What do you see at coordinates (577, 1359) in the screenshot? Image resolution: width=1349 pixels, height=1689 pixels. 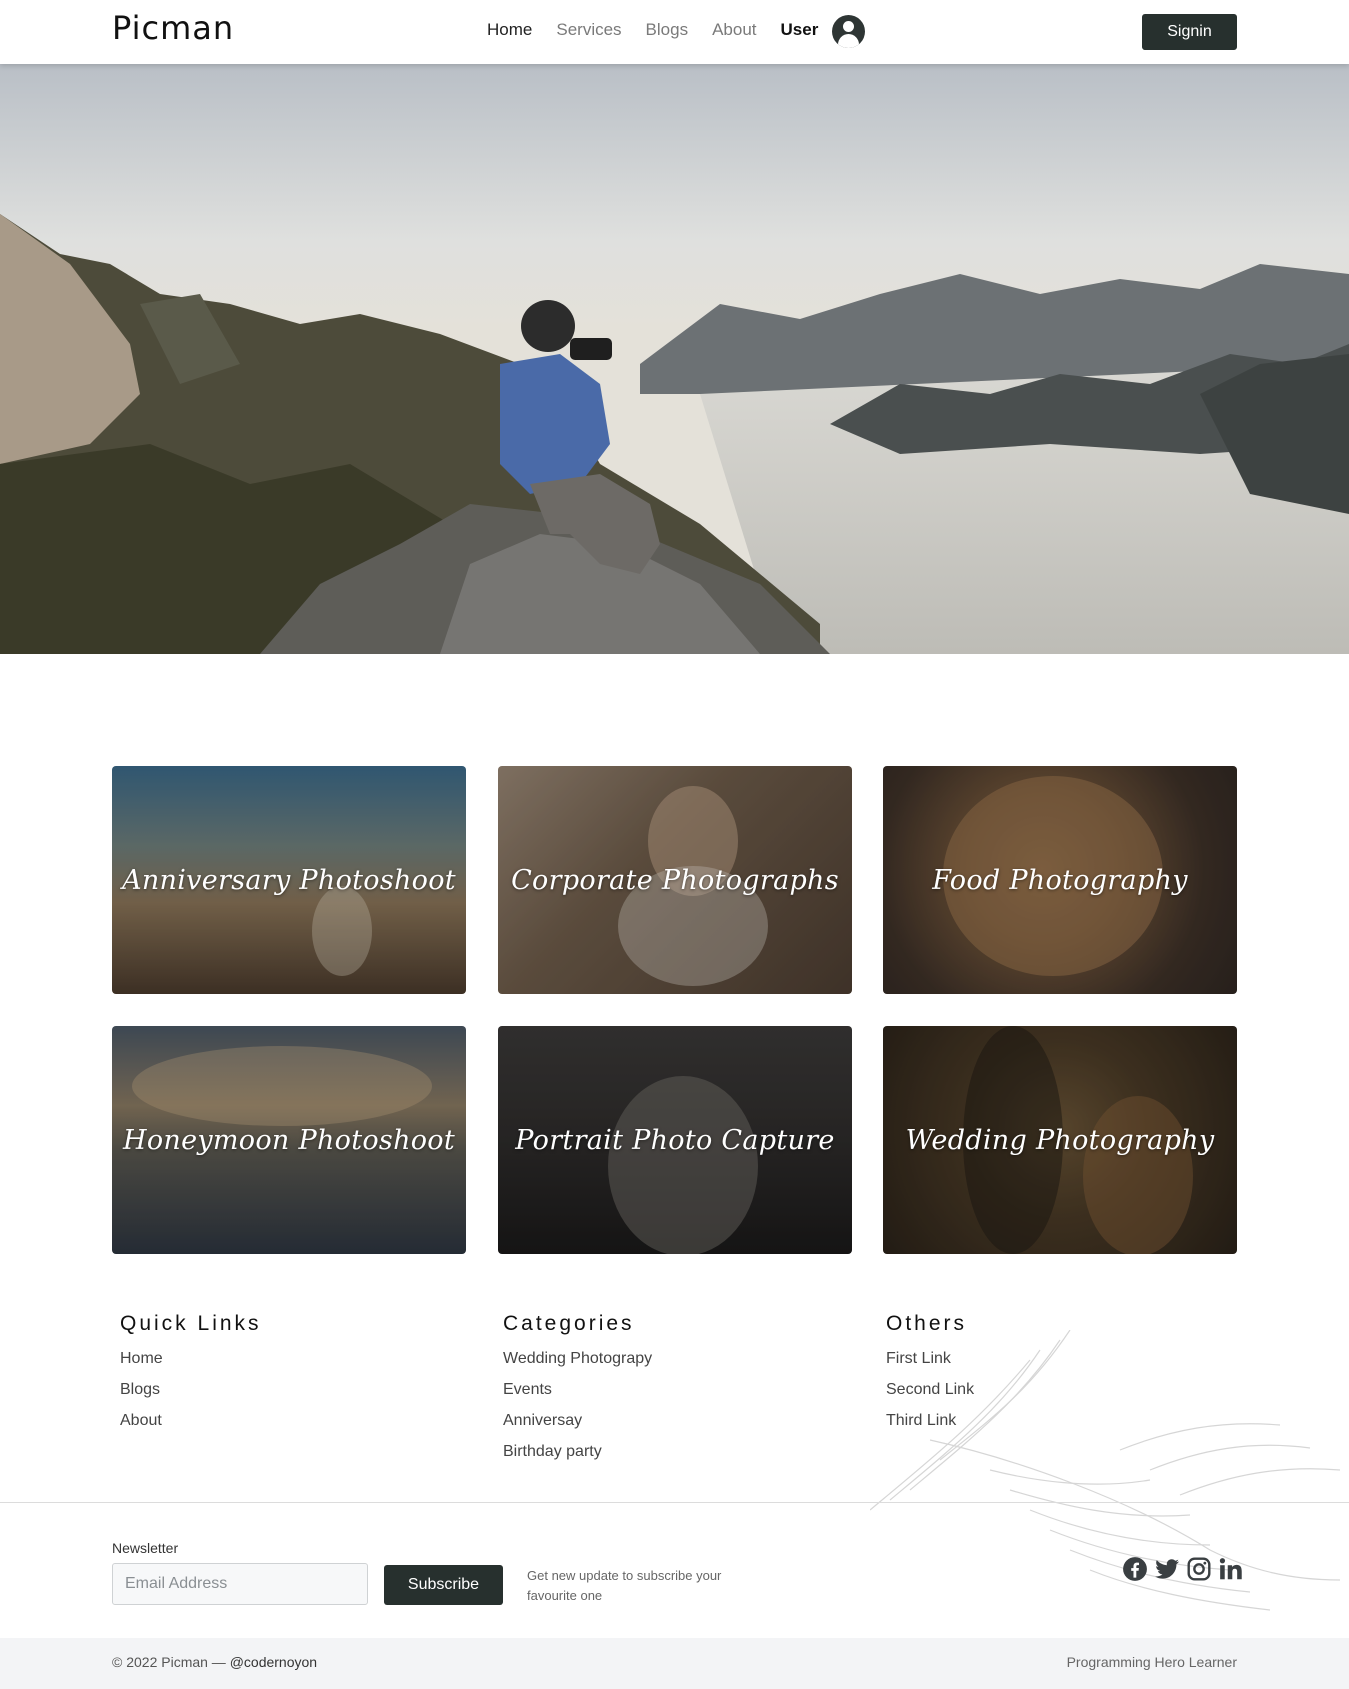 I see `footer-link-wedding: Wedding Photograpy` at bounding box center [577, 1359].